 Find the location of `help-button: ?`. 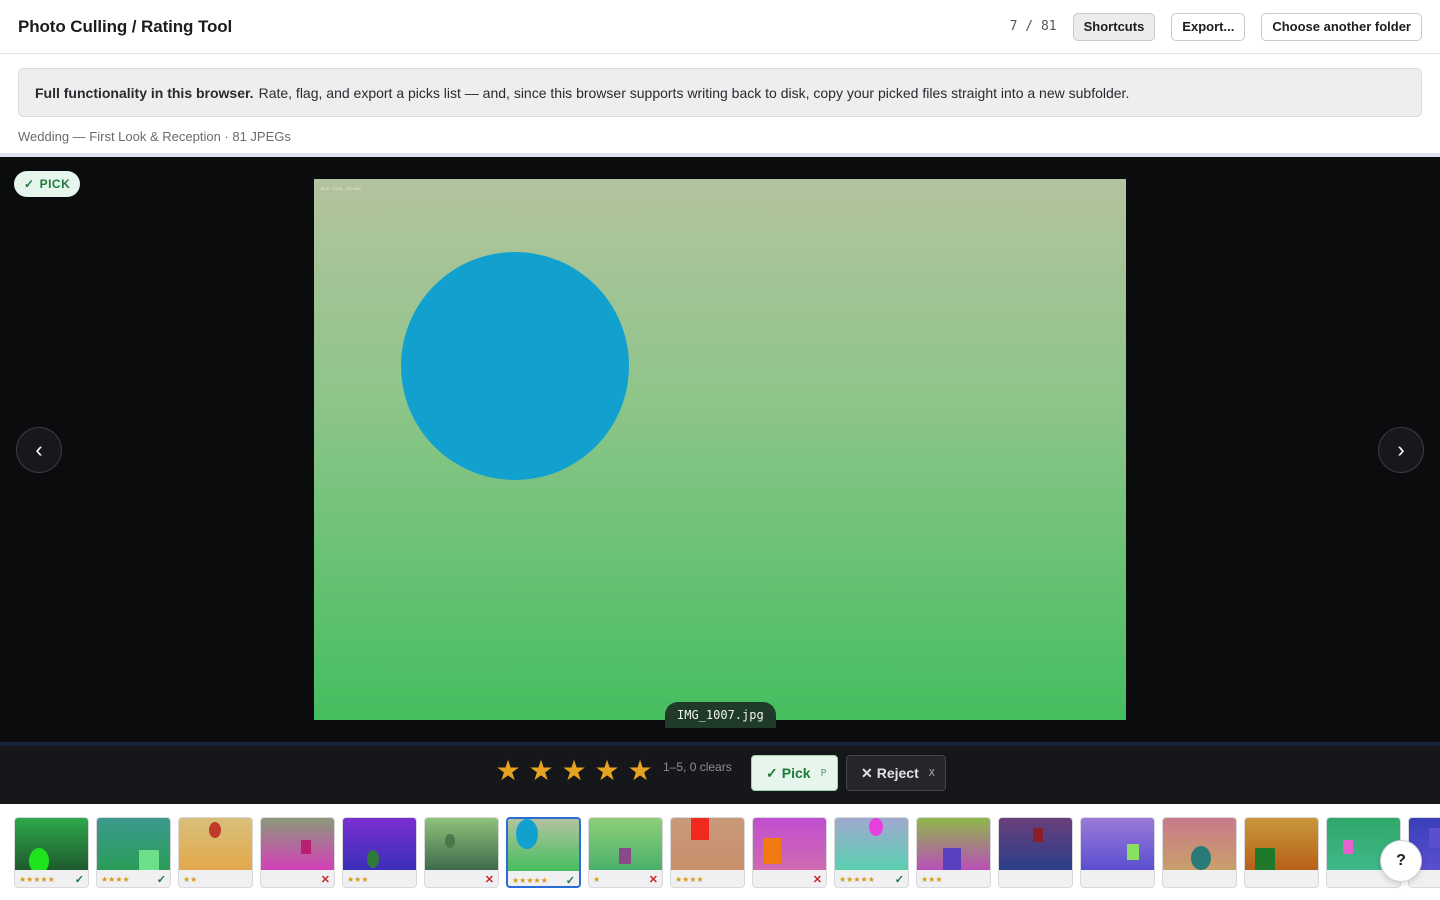

help-button: ? is located at coordinates (1401, 861).